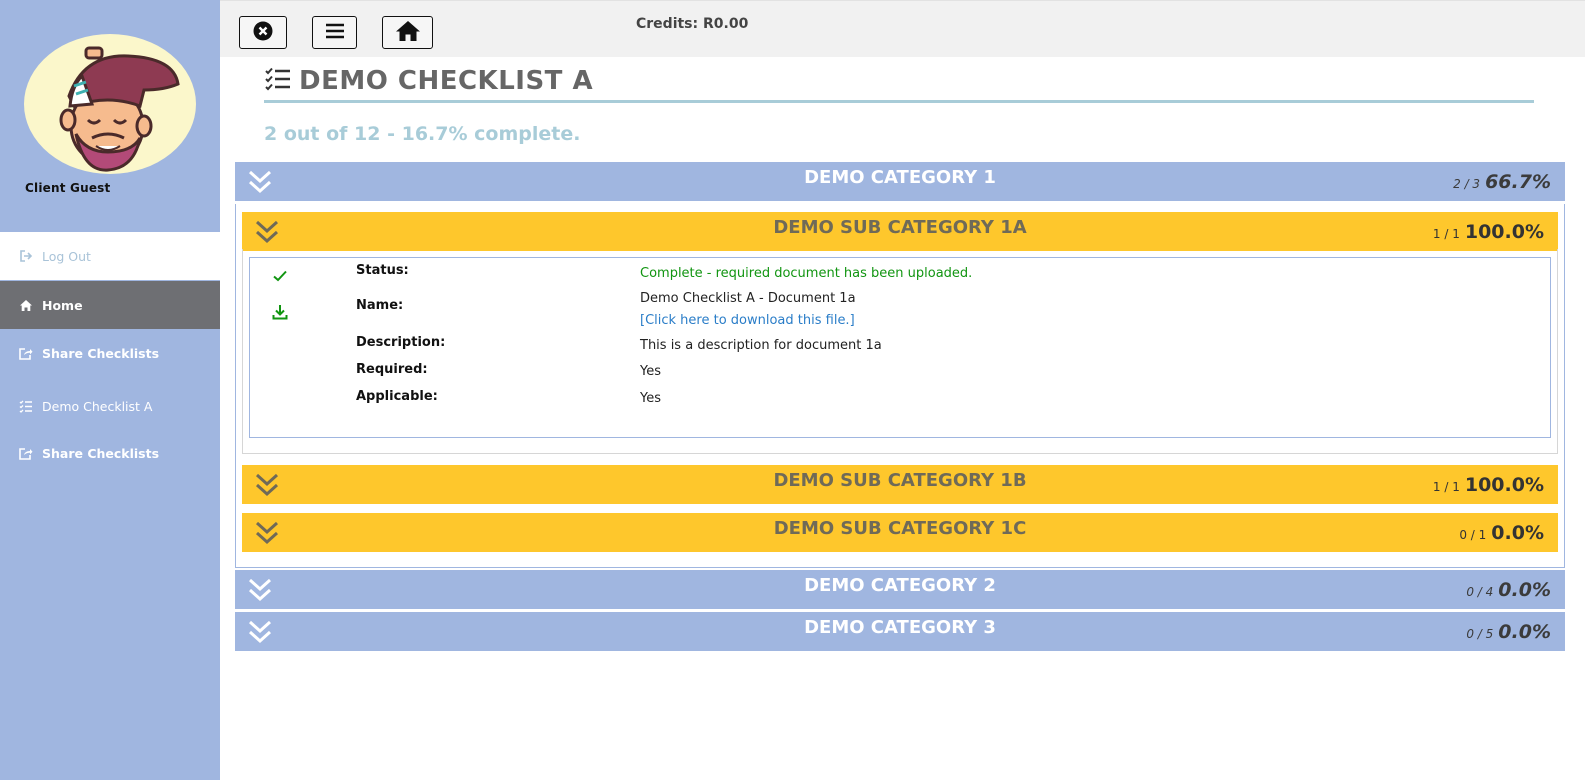 The height and width of the screenshot is (780, 1585). What do you see at coordinates (380, 305) in the screenshot?
I see `name-label: Name:` at bounding box center [380, 305].